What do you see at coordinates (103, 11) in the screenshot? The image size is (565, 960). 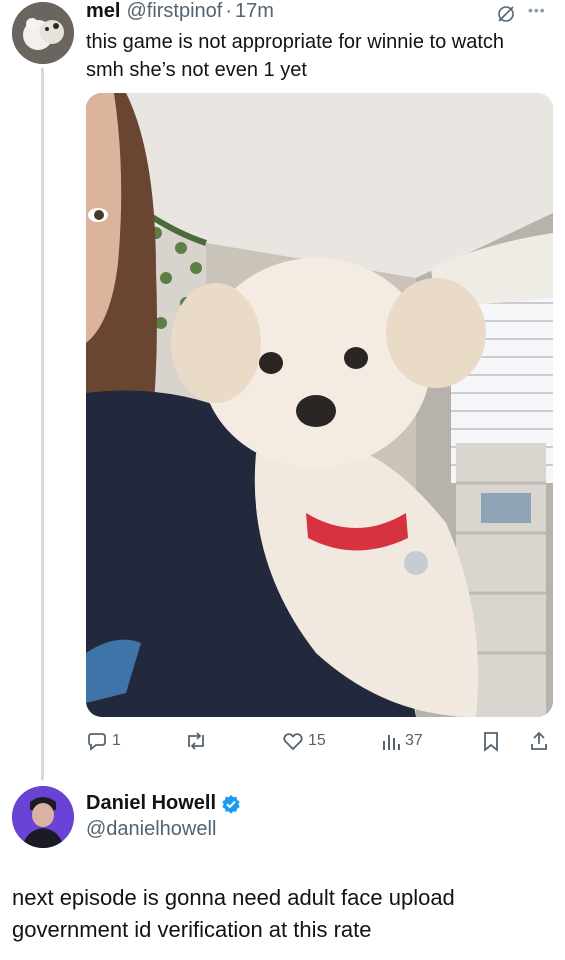 I see `author-name: mel` at bounding box center [103, 11].